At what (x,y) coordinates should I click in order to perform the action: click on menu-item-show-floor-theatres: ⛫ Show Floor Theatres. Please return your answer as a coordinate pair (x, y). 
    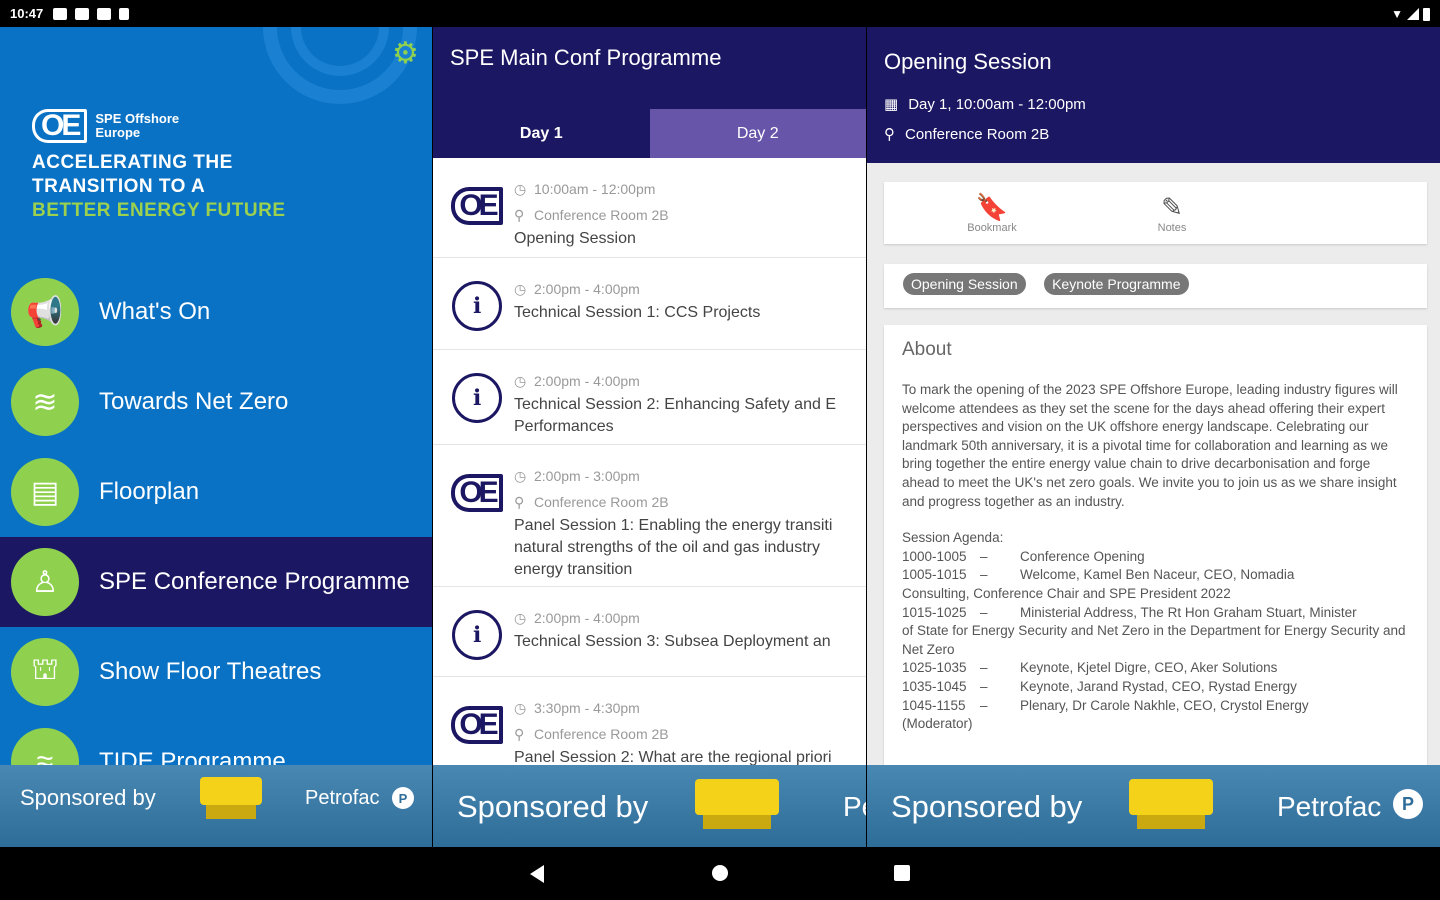
    Looking at the image, I should click on (216, 672).